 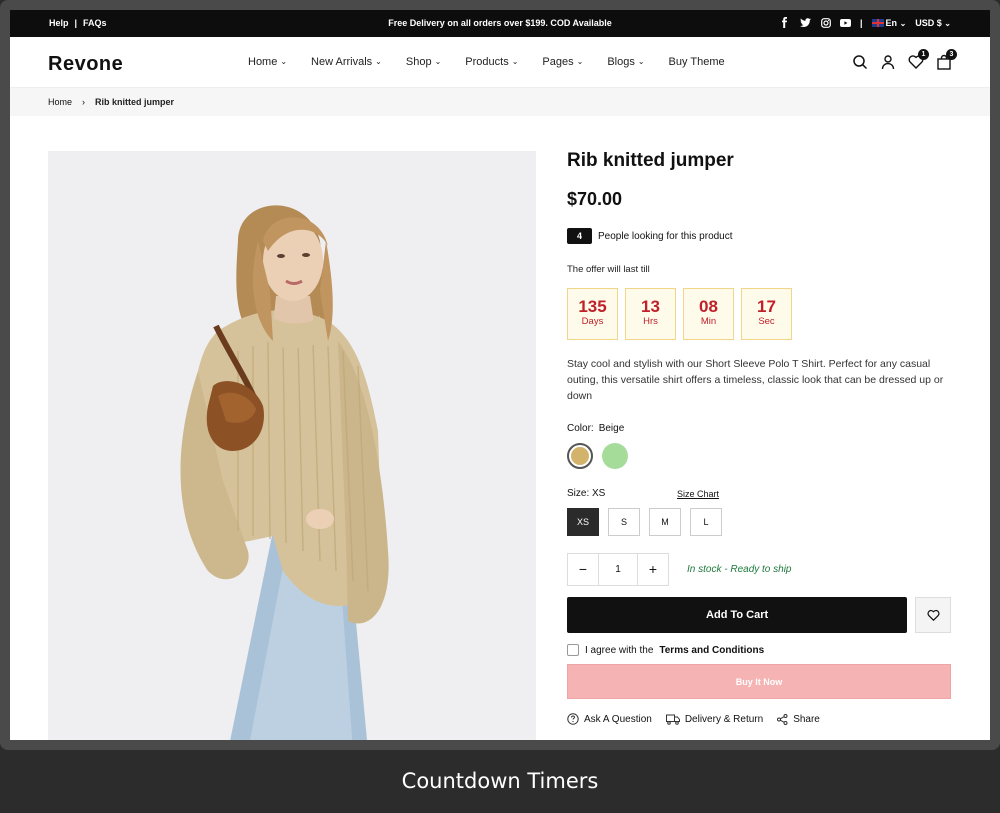 What do you see at coordinates (423, 62) in the screenshot?
I see `nav-item-shop: Shop ⌄` at bounding box center [423, 62].